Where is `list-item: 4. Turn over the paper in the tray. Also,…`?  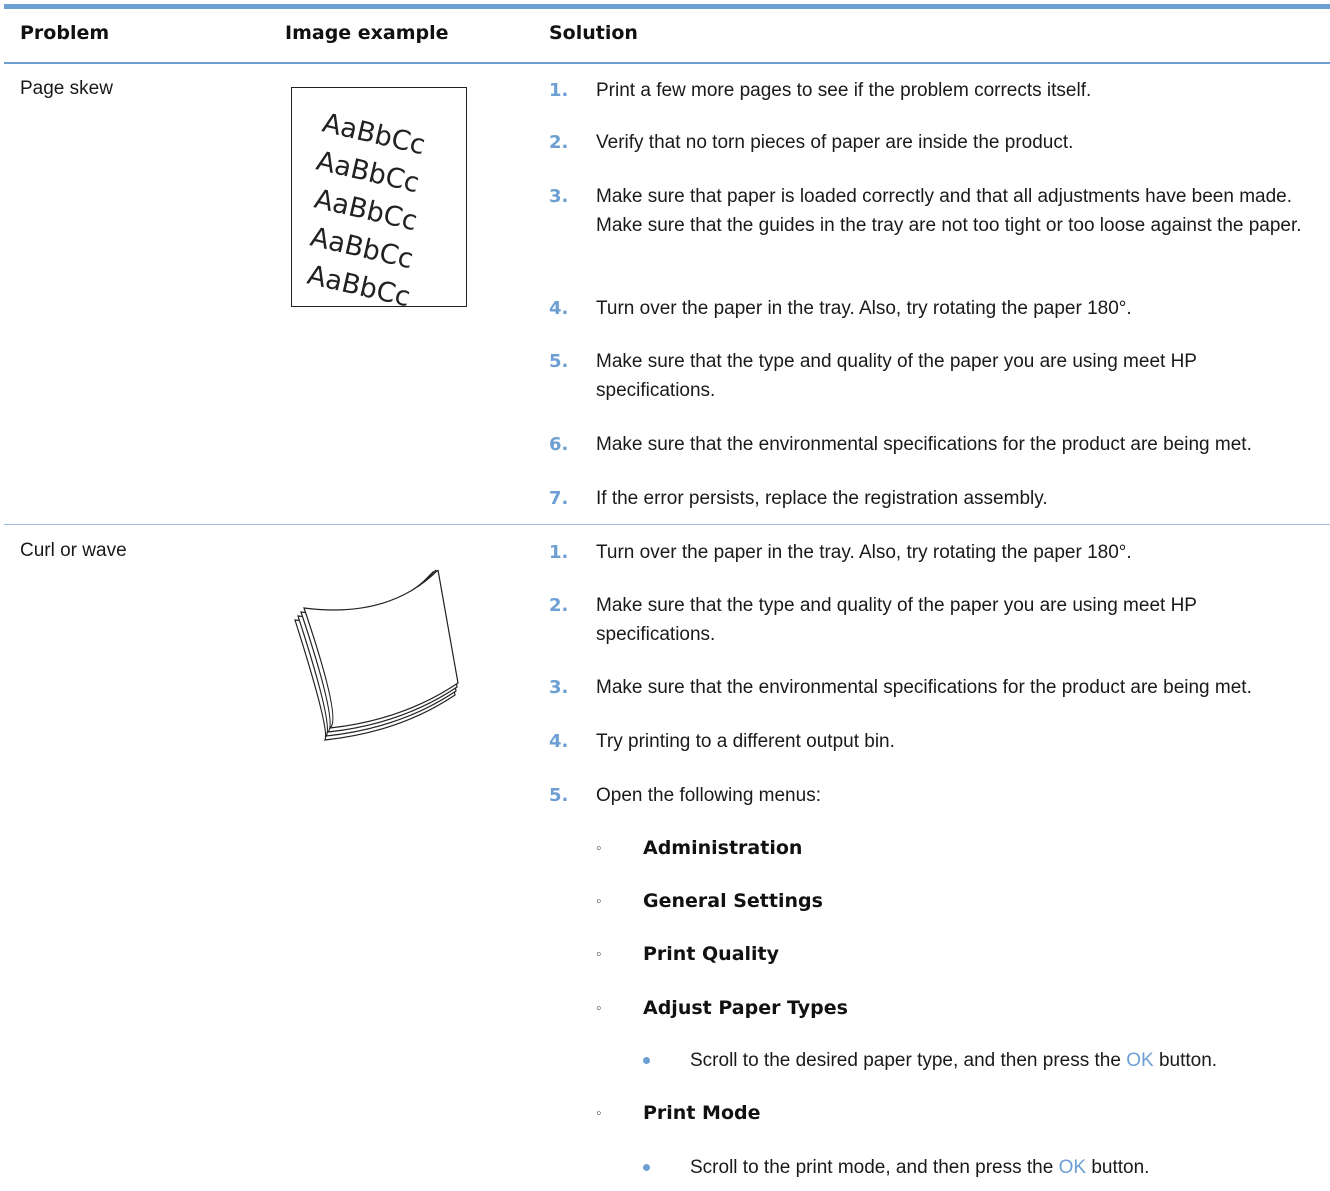 list-item: 4. Turn over the paper in the tray. Also,… is located at coordinates (840, 308).